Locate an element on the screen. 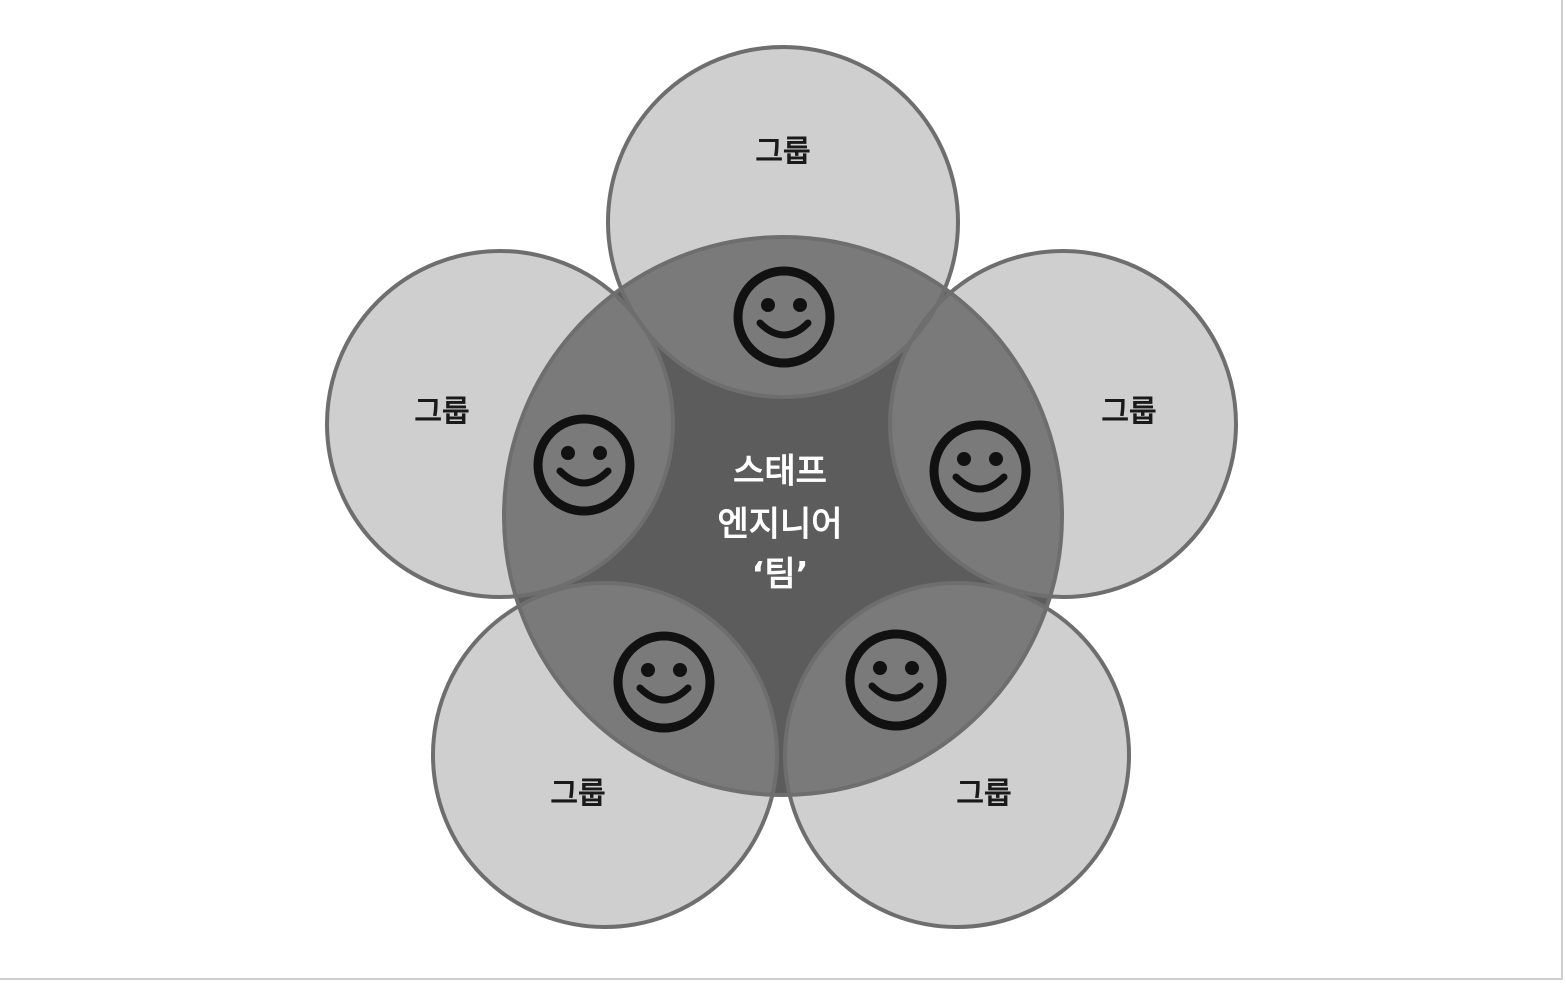 This screenshot has width=1566, height=984. team-label-line-2: 엔지니어 is located at coordinates (779, 525).